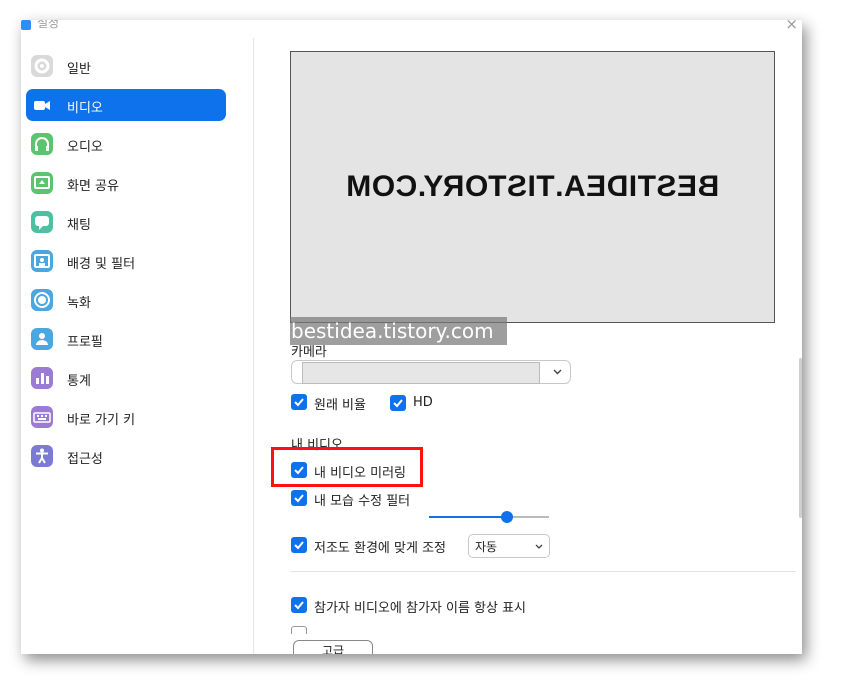 This screenshot has width=844, height=696. Describe the element at coordinates (333, 647) in the screenshot. I see `advanced-button: 고급` at that location.